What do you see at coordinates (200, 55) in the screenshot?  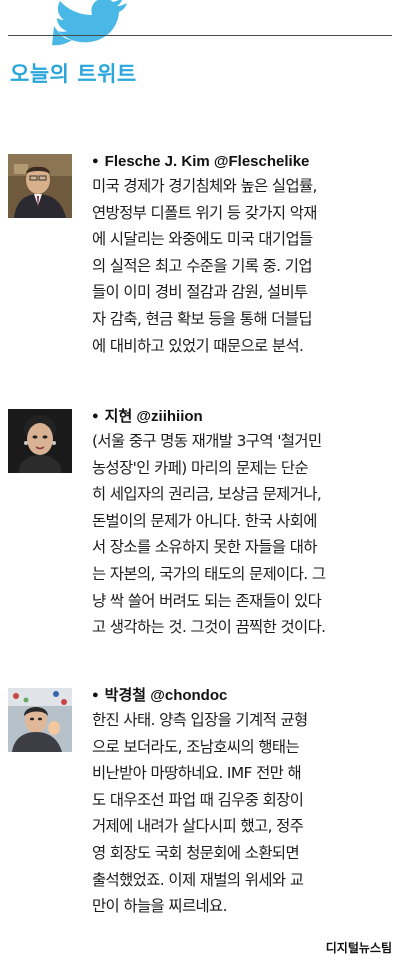 I see `header: 오늘의 트위트` at bounding box center [200, 55].